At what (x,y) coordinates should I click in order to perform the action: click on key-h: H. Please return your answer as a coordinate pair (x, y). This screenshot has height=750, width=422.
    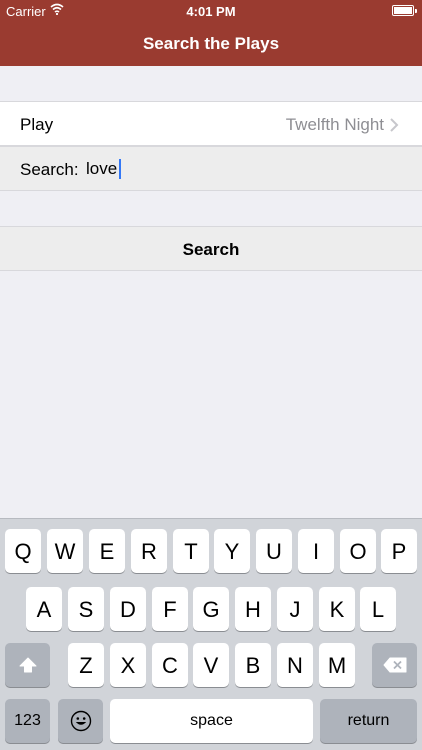
    Looking at the image, I should click on (253, 609).